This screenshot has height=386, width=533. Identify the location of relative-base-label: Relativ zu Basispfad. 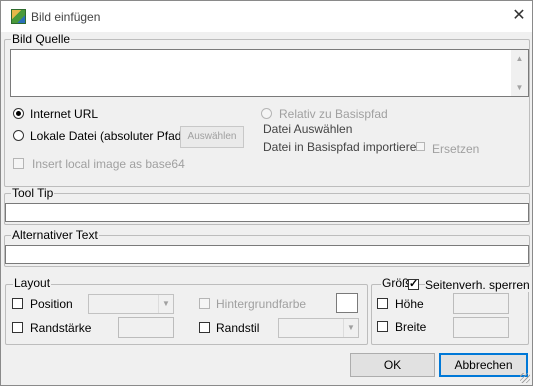
(333, 114).